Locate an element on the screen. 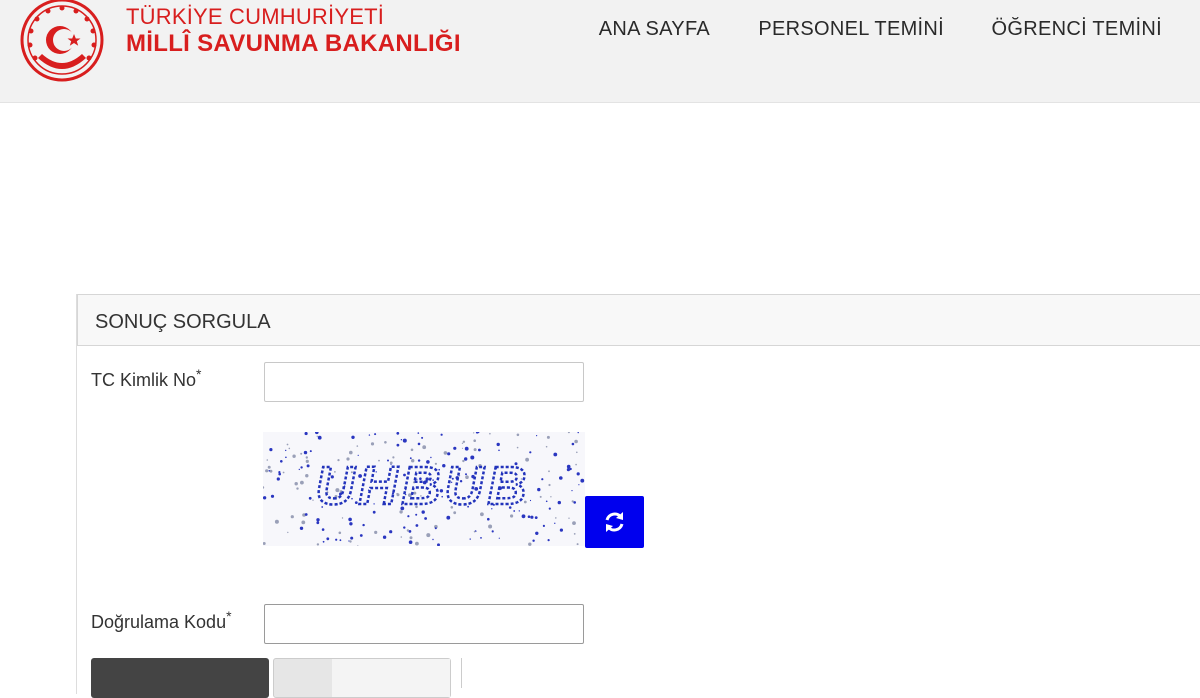  clear-button is located at coordinates (362, 678).